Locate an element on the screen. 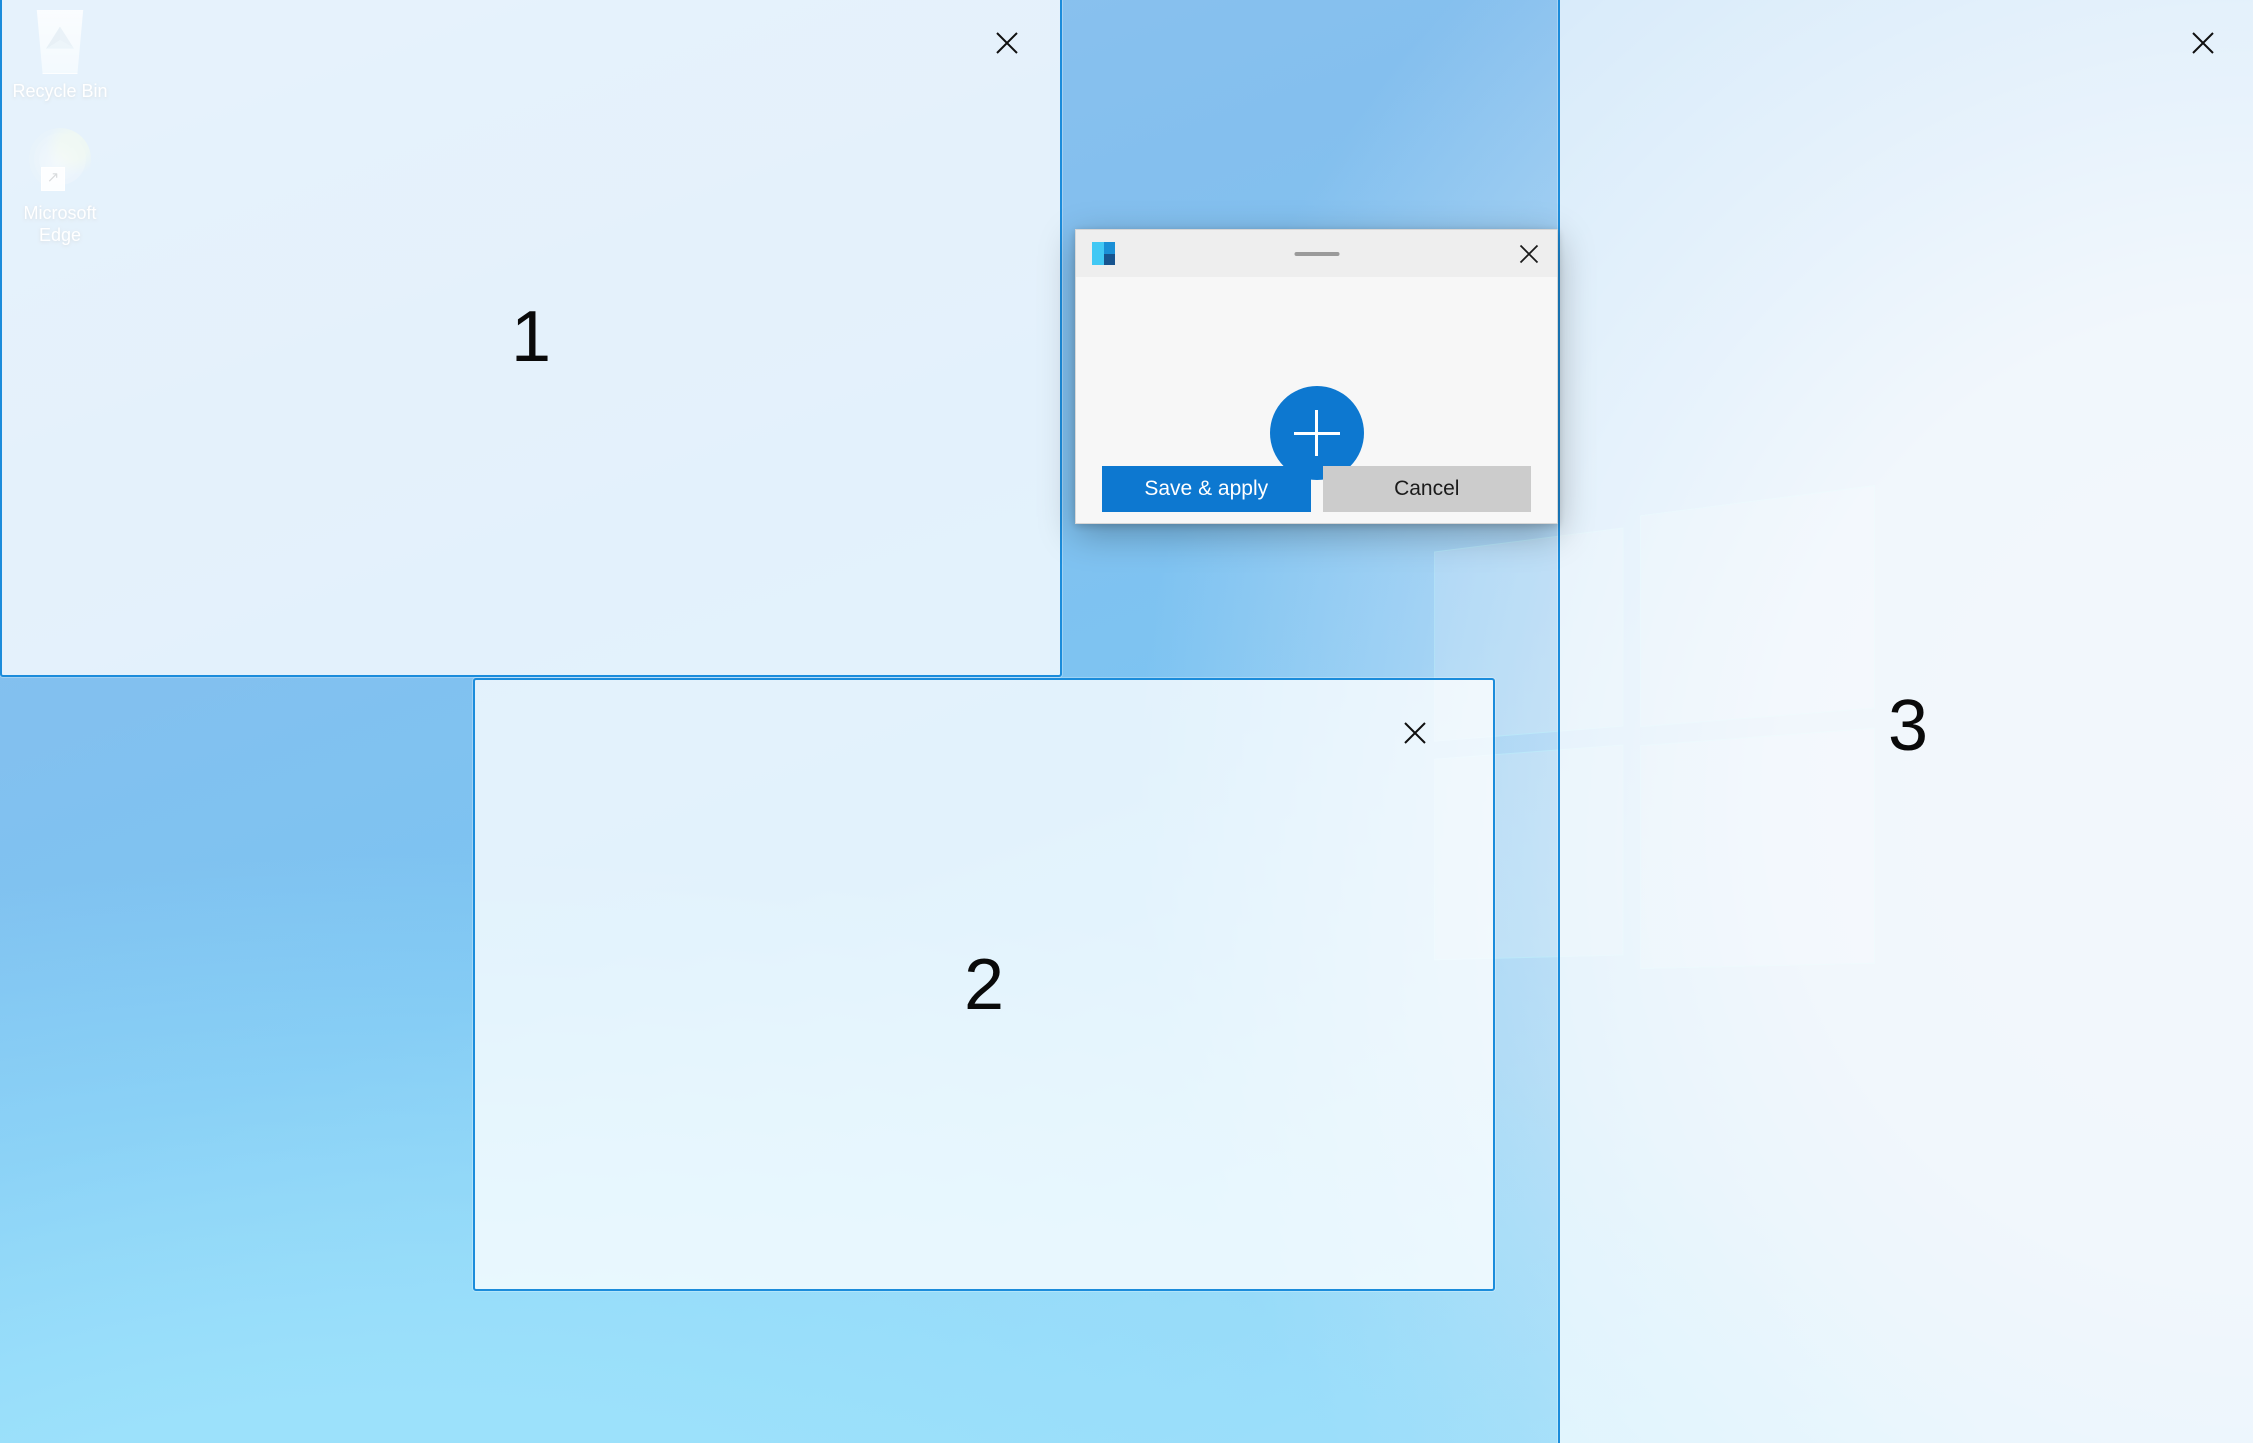 The height and width of the screenshot is (1443, 2253). zone-number-label: 1 is located at coordinates (531, 336).